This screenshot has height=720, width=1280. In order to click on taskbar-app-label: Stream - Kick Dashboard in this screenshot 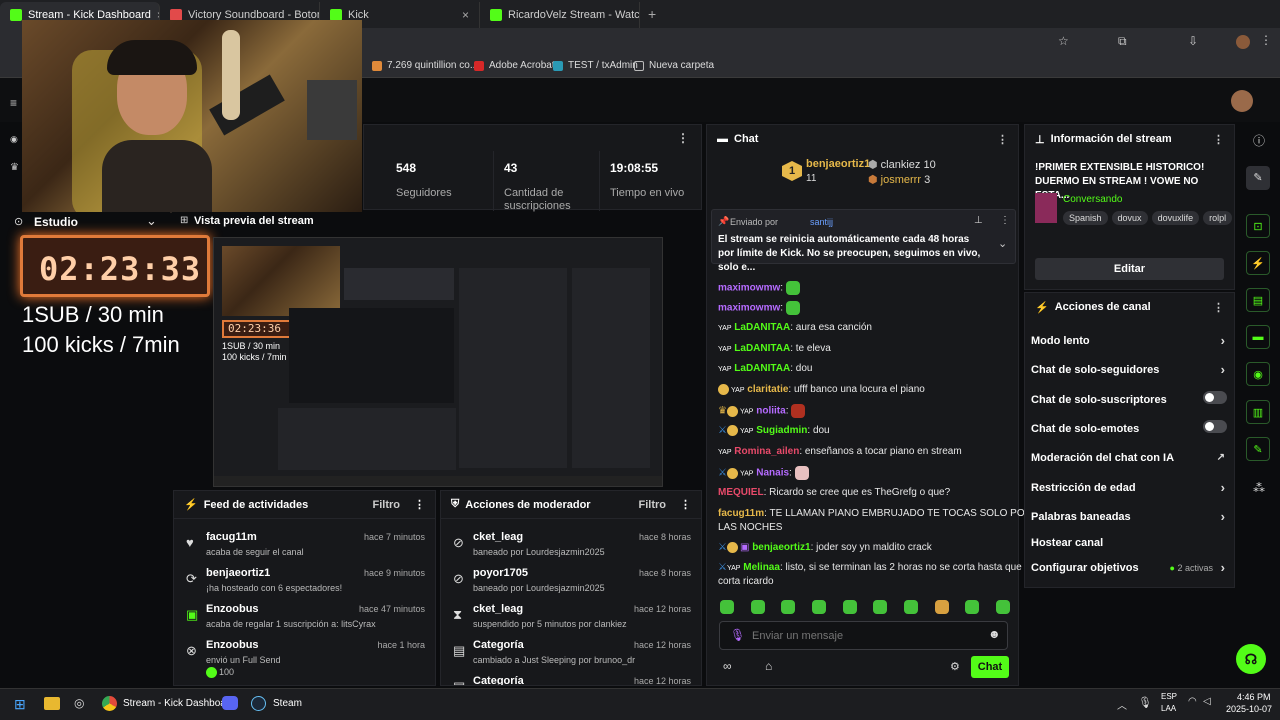, I will do `click(179, 703)`.